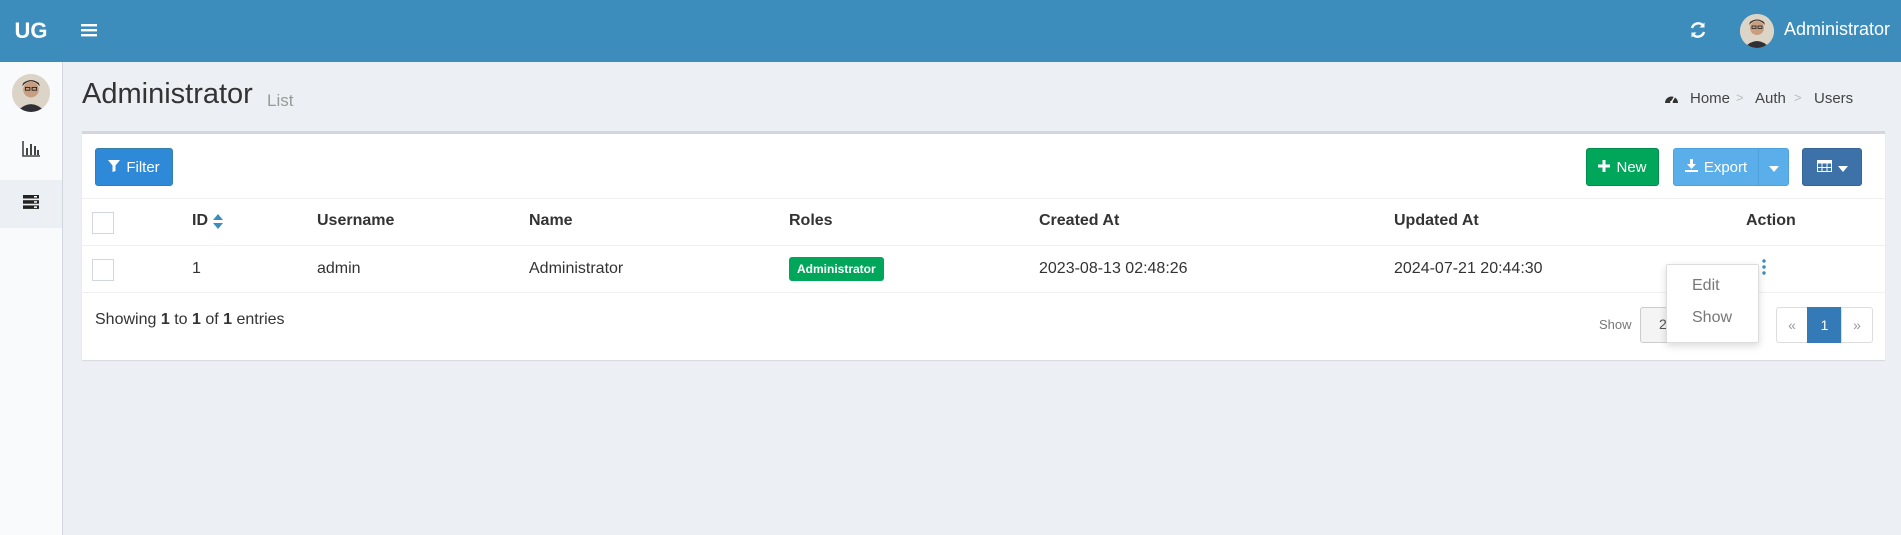 This screenshot has height=535, width=1901. Describe the element at coordinates (228, 319) in the screenshot. I see `entries-total: 1` at that location.